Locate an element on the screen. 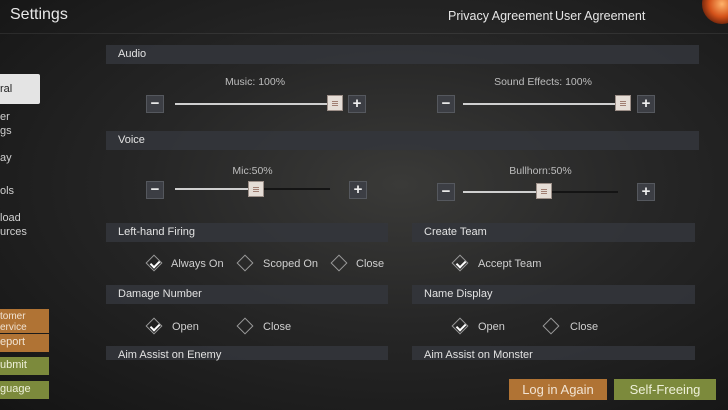 This screenshot has height=410, width=728. name-close-checkbox is located at coordinates (551, 326).